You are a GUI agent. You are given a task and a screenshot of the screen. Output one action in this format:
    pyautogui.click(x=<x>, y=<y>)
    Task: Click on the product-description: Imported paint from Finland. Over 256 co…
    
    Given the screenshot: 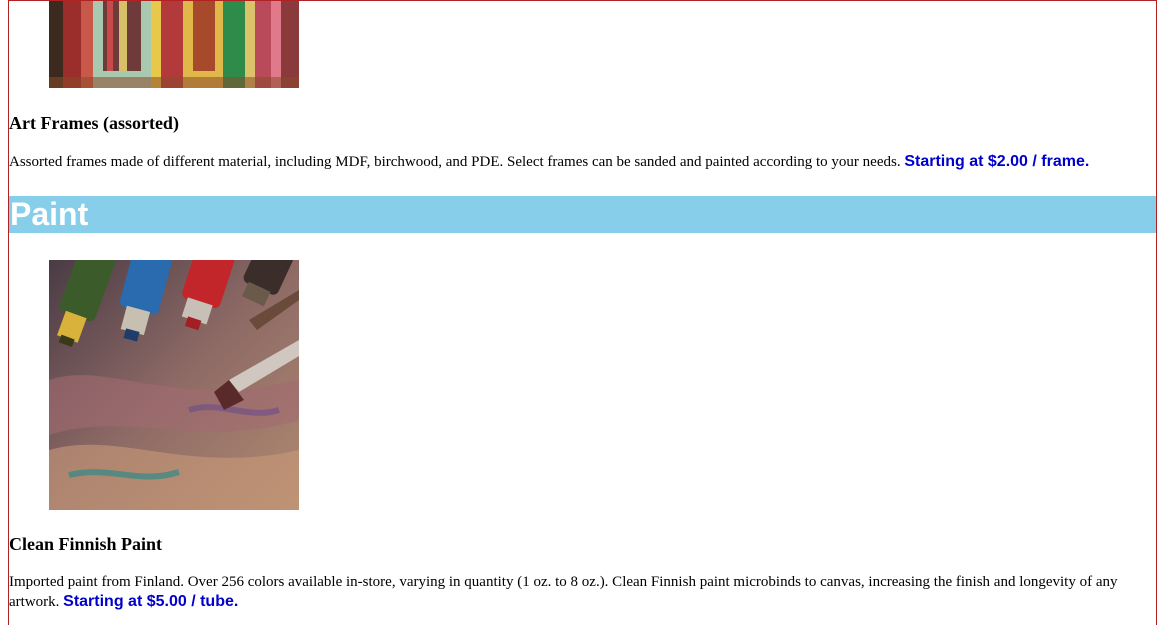 What is the action you would take?
    pyautogui.click(x=581, y=592)
    